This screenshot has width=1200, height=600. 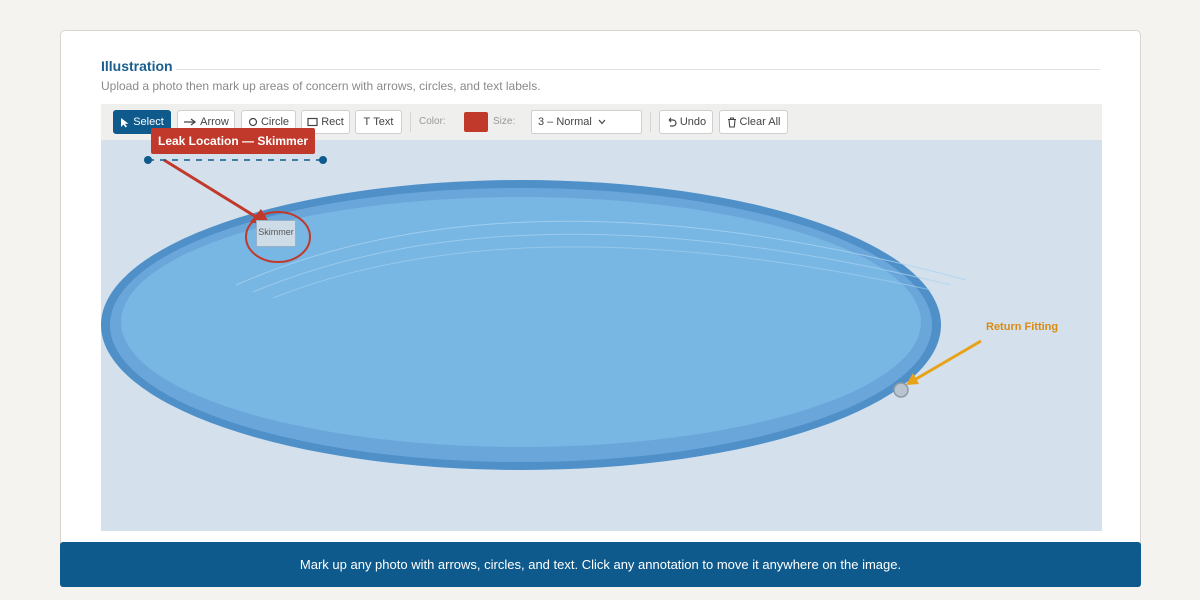 I want to click on color-label: Color:, so click(x=432, y=121).